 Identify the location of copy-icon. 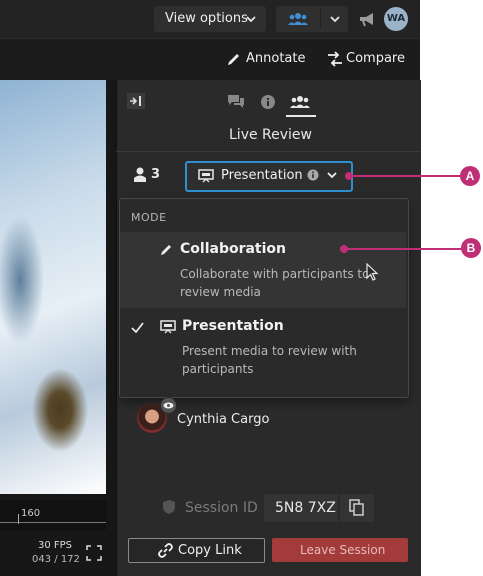
(356, 507).